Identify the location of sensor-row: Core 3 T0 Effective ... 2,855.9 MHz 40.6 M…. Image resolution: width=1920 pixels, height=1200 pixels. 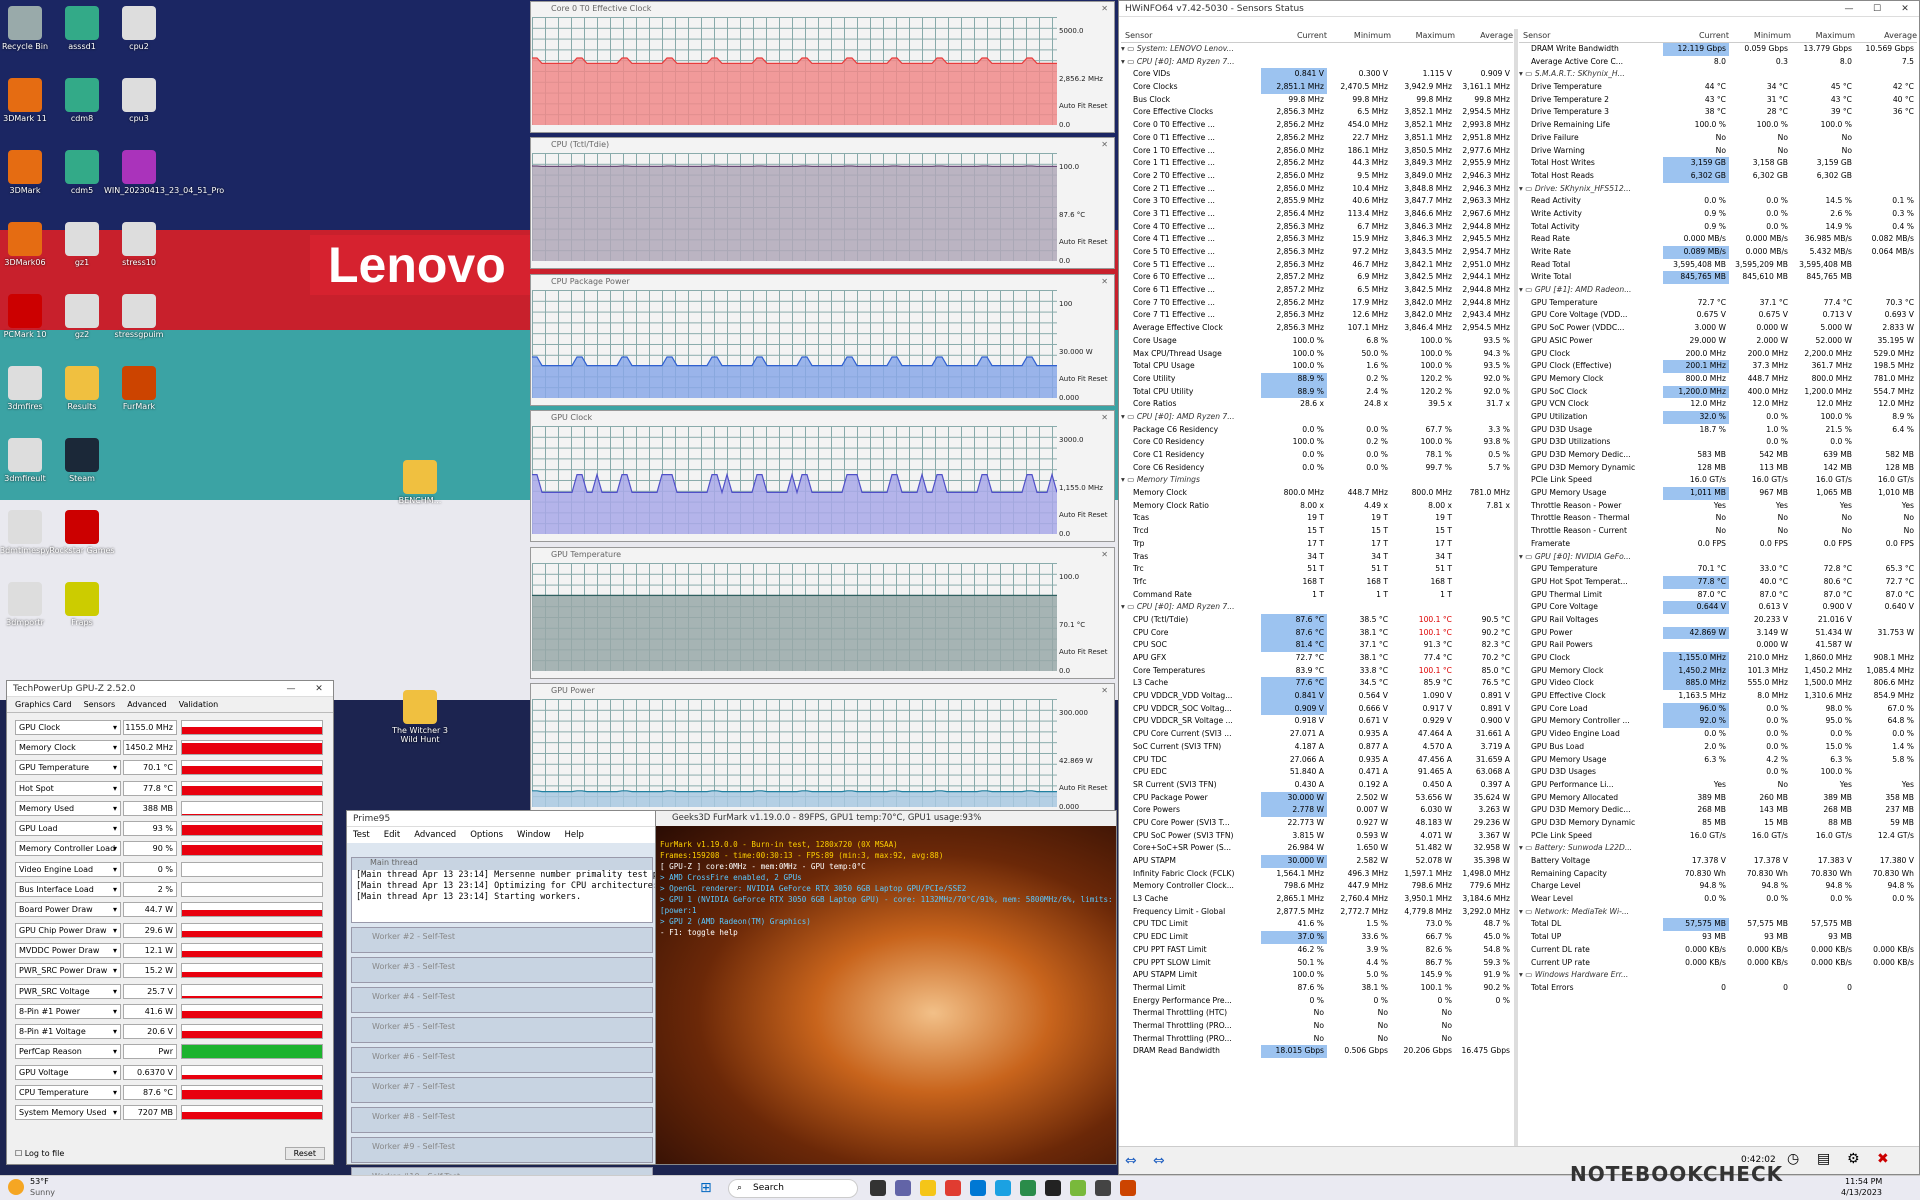
(1317, 201).